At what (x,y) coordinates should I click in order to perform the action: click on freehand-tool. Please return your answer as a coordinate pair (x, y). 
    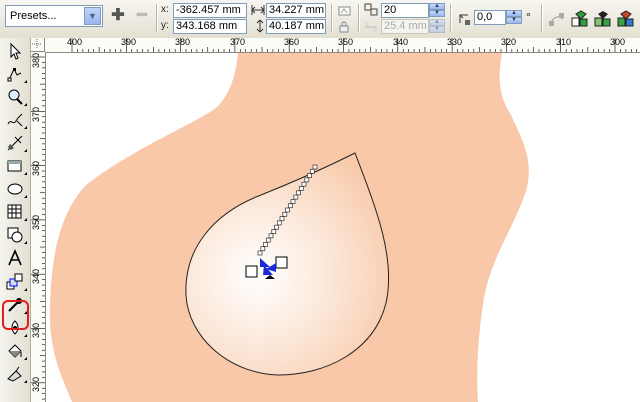
    Looking at the image, I should click on (16, 120).